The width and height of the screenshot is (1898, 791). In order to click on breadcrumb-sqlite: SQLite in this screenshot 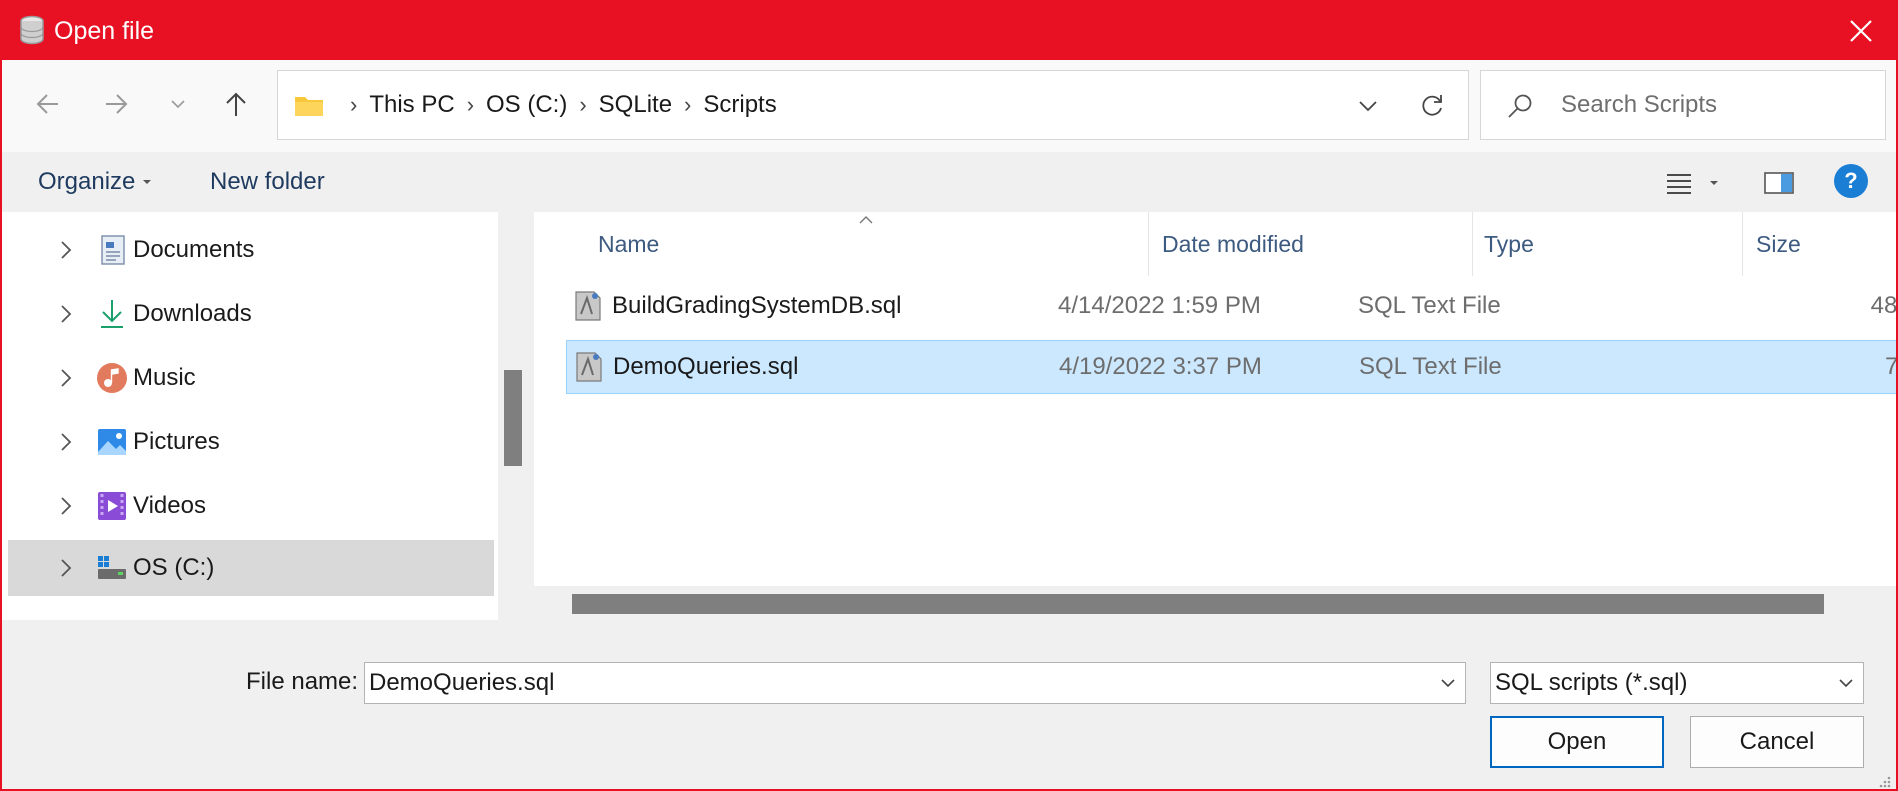, I will do `click(635, 105)`.